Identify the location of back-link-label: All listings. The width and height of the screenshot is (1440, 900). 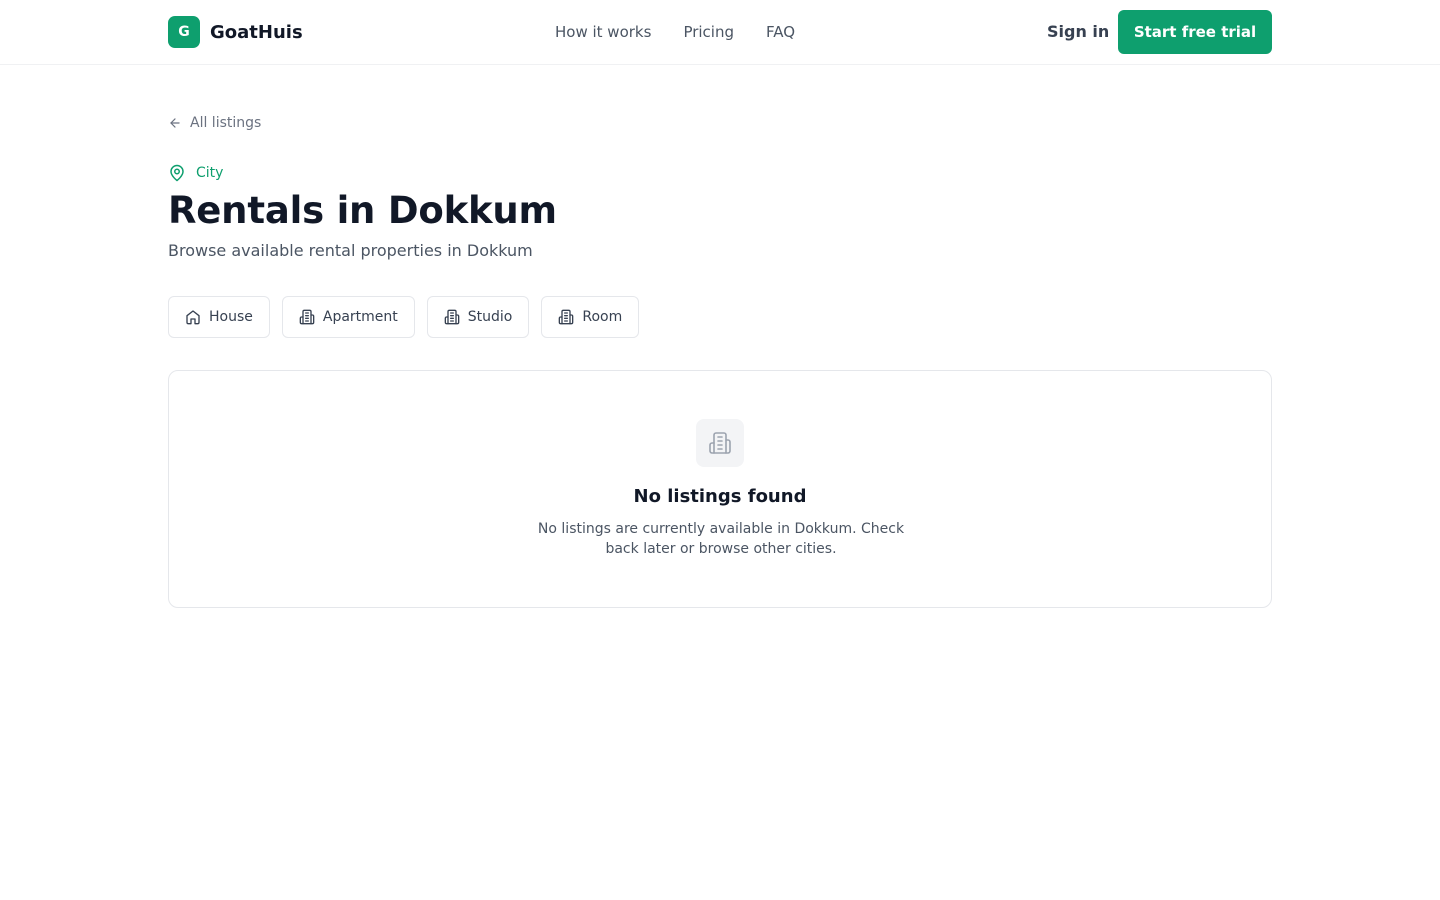
(226, 123).